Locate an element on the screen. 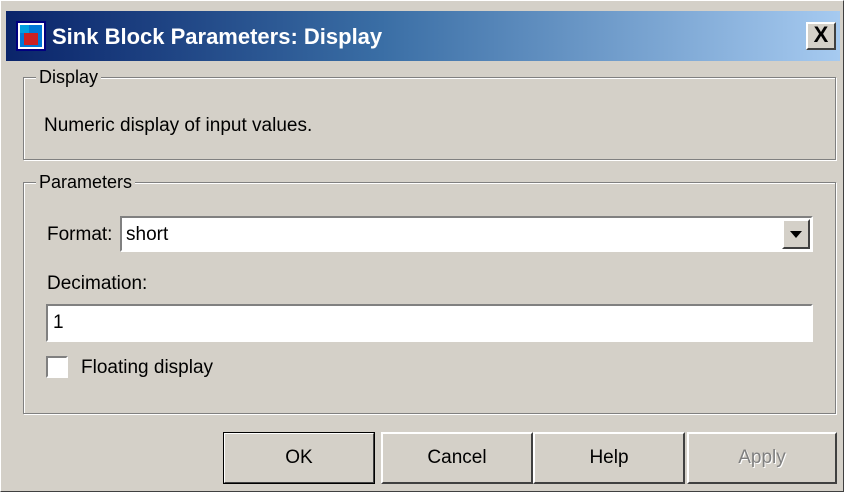  window-title: Sink Block Parameters: Display is located at coordinates (217, 36).